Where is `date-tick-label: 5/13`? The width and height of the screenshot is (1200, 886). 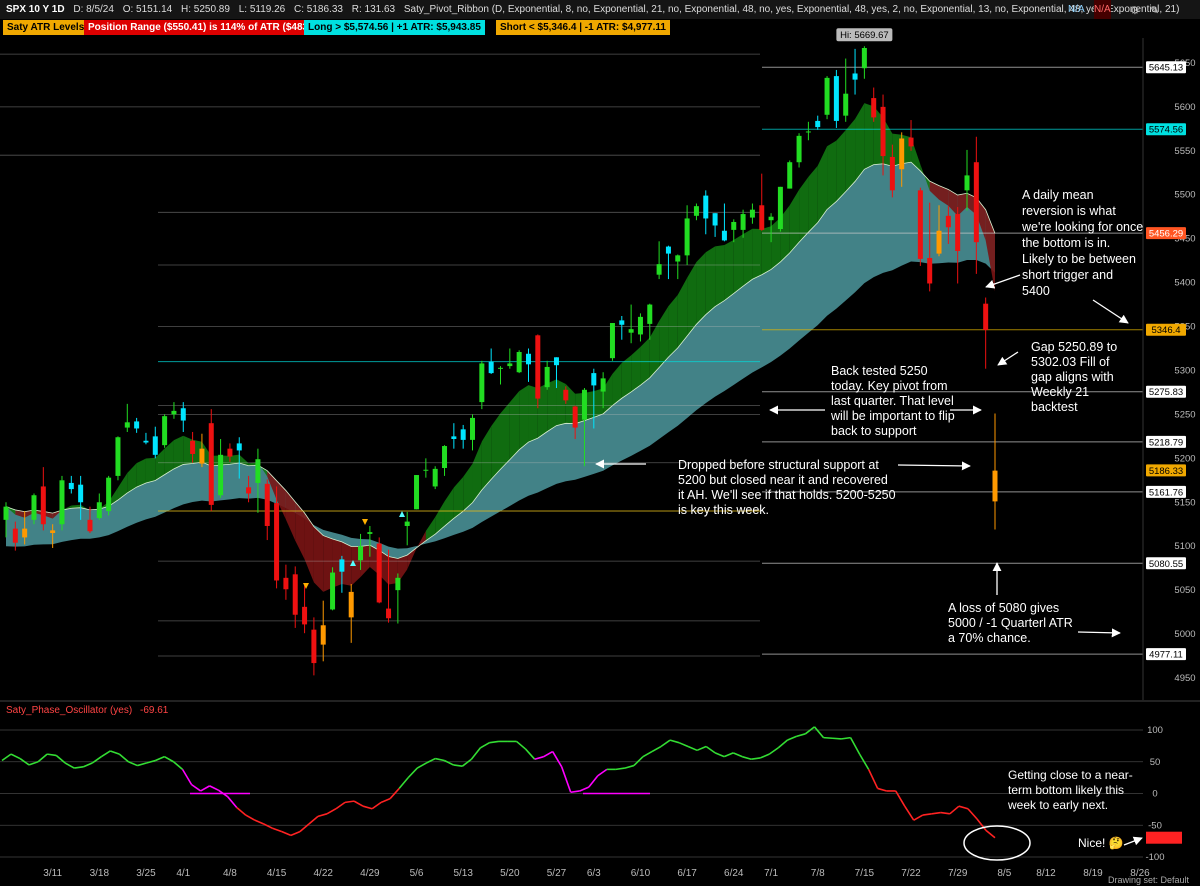 date-tick-label: 5/13 is located at coordinates (463, 873).